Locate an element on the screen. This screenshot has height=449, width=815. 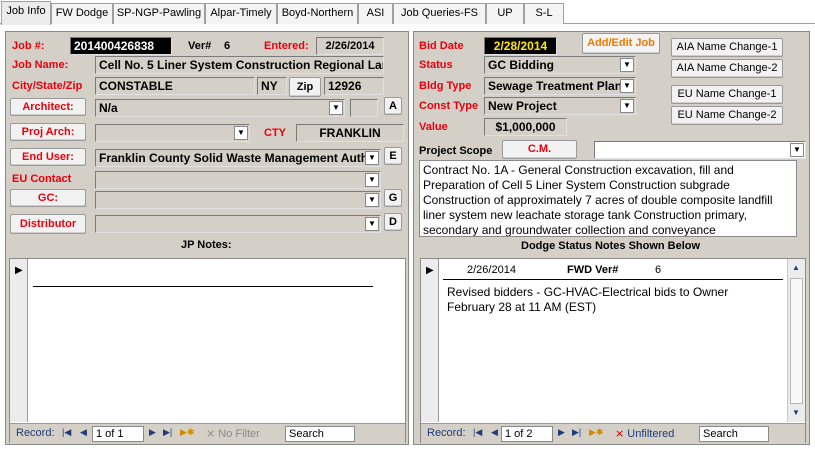
aia-name-change-2-button: AIA Name Change-2 is located at coordinates (727, 68).